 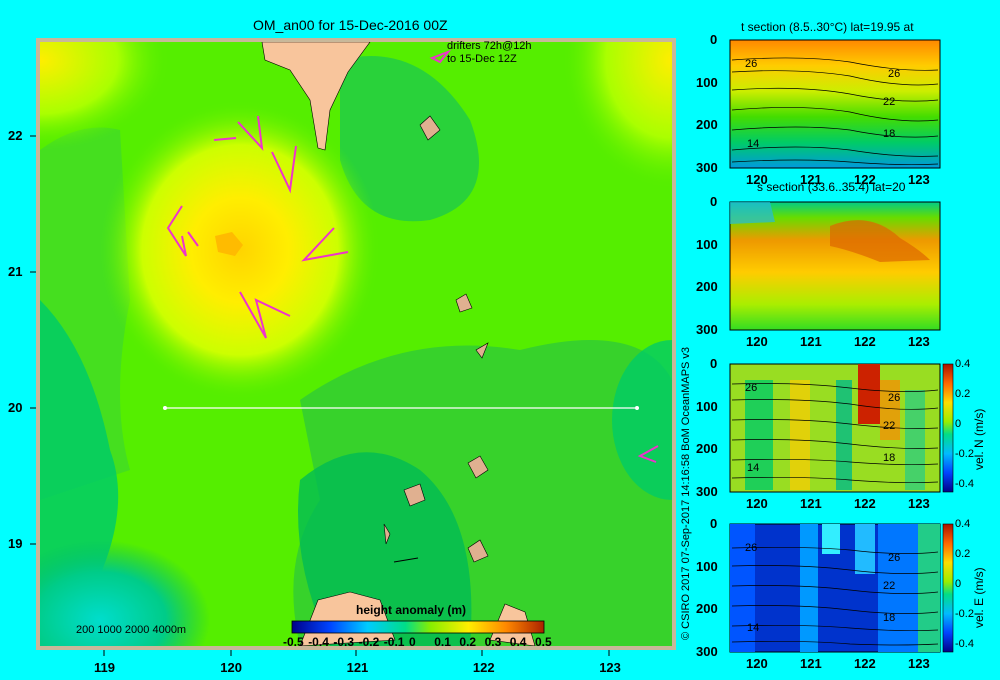 What do you see at coordinates (104, 667) in the screenshot?
I see `lon-tick-label: 119` at bounding box center [104, 667].